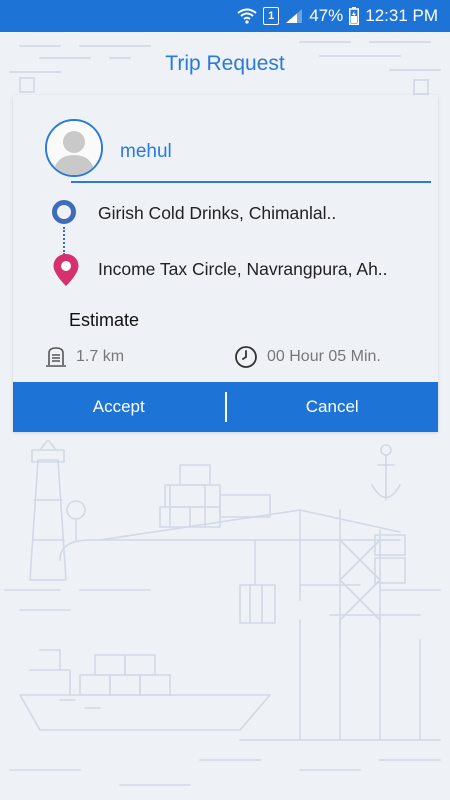 This screenshot has height=800, width=450. What do you see at coordinates (247, 16) in the screenshot?
I see `wifi-icon` at bounding box center [247, 16].